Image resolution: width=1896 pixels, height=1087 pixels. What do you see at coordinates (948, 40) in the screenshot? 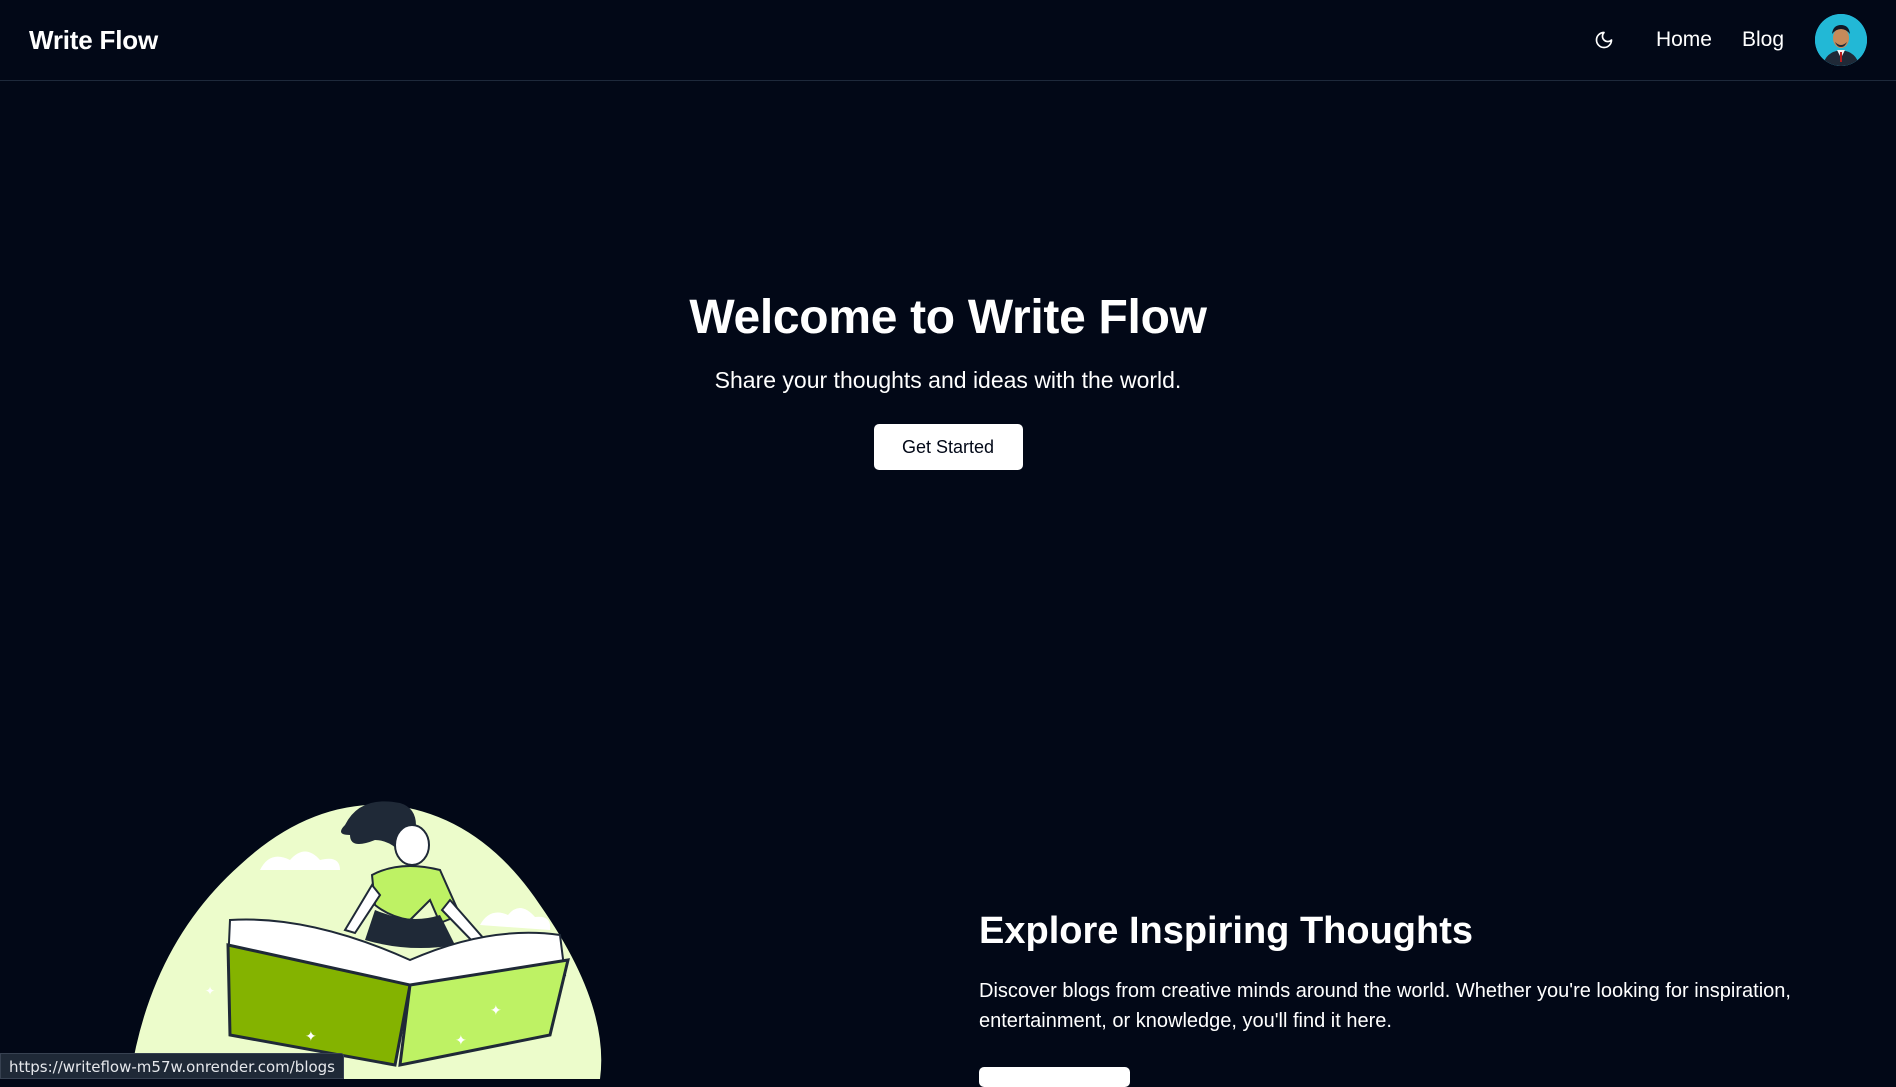
I see `navbar: Write Flow Home Blog` at bounding box center [948, 40].